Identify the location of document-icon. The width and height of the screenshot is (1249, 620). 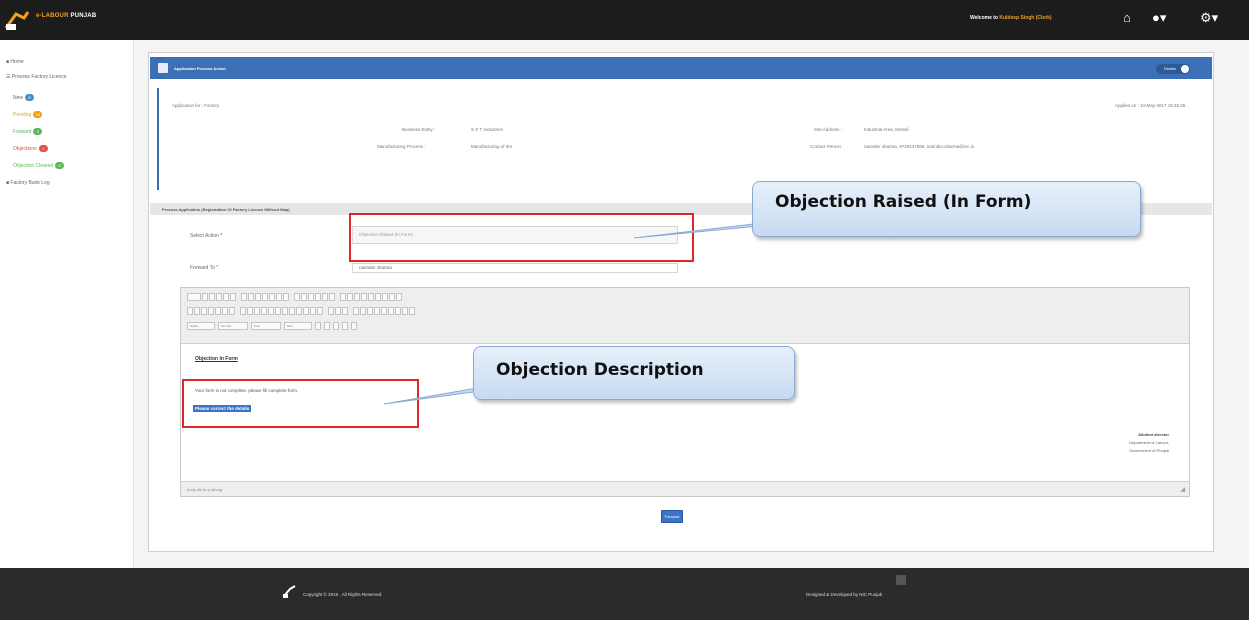
(163, 68).